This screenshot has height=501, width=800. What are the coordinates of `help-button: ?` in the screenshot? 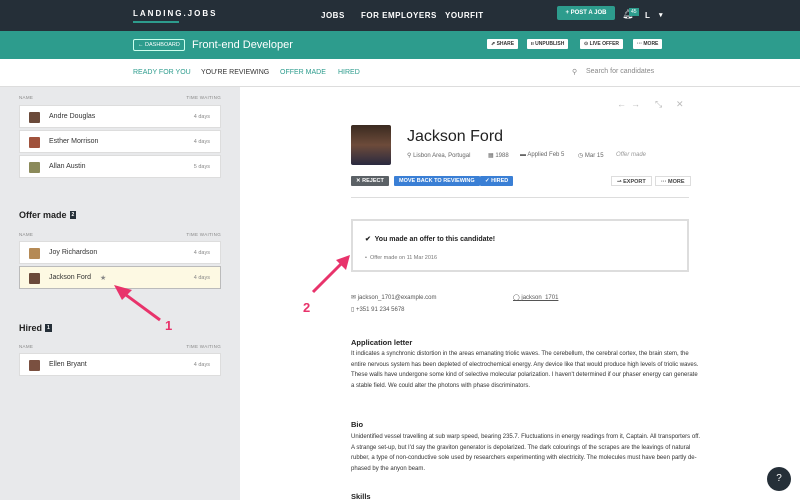 It's located at (779, 479).